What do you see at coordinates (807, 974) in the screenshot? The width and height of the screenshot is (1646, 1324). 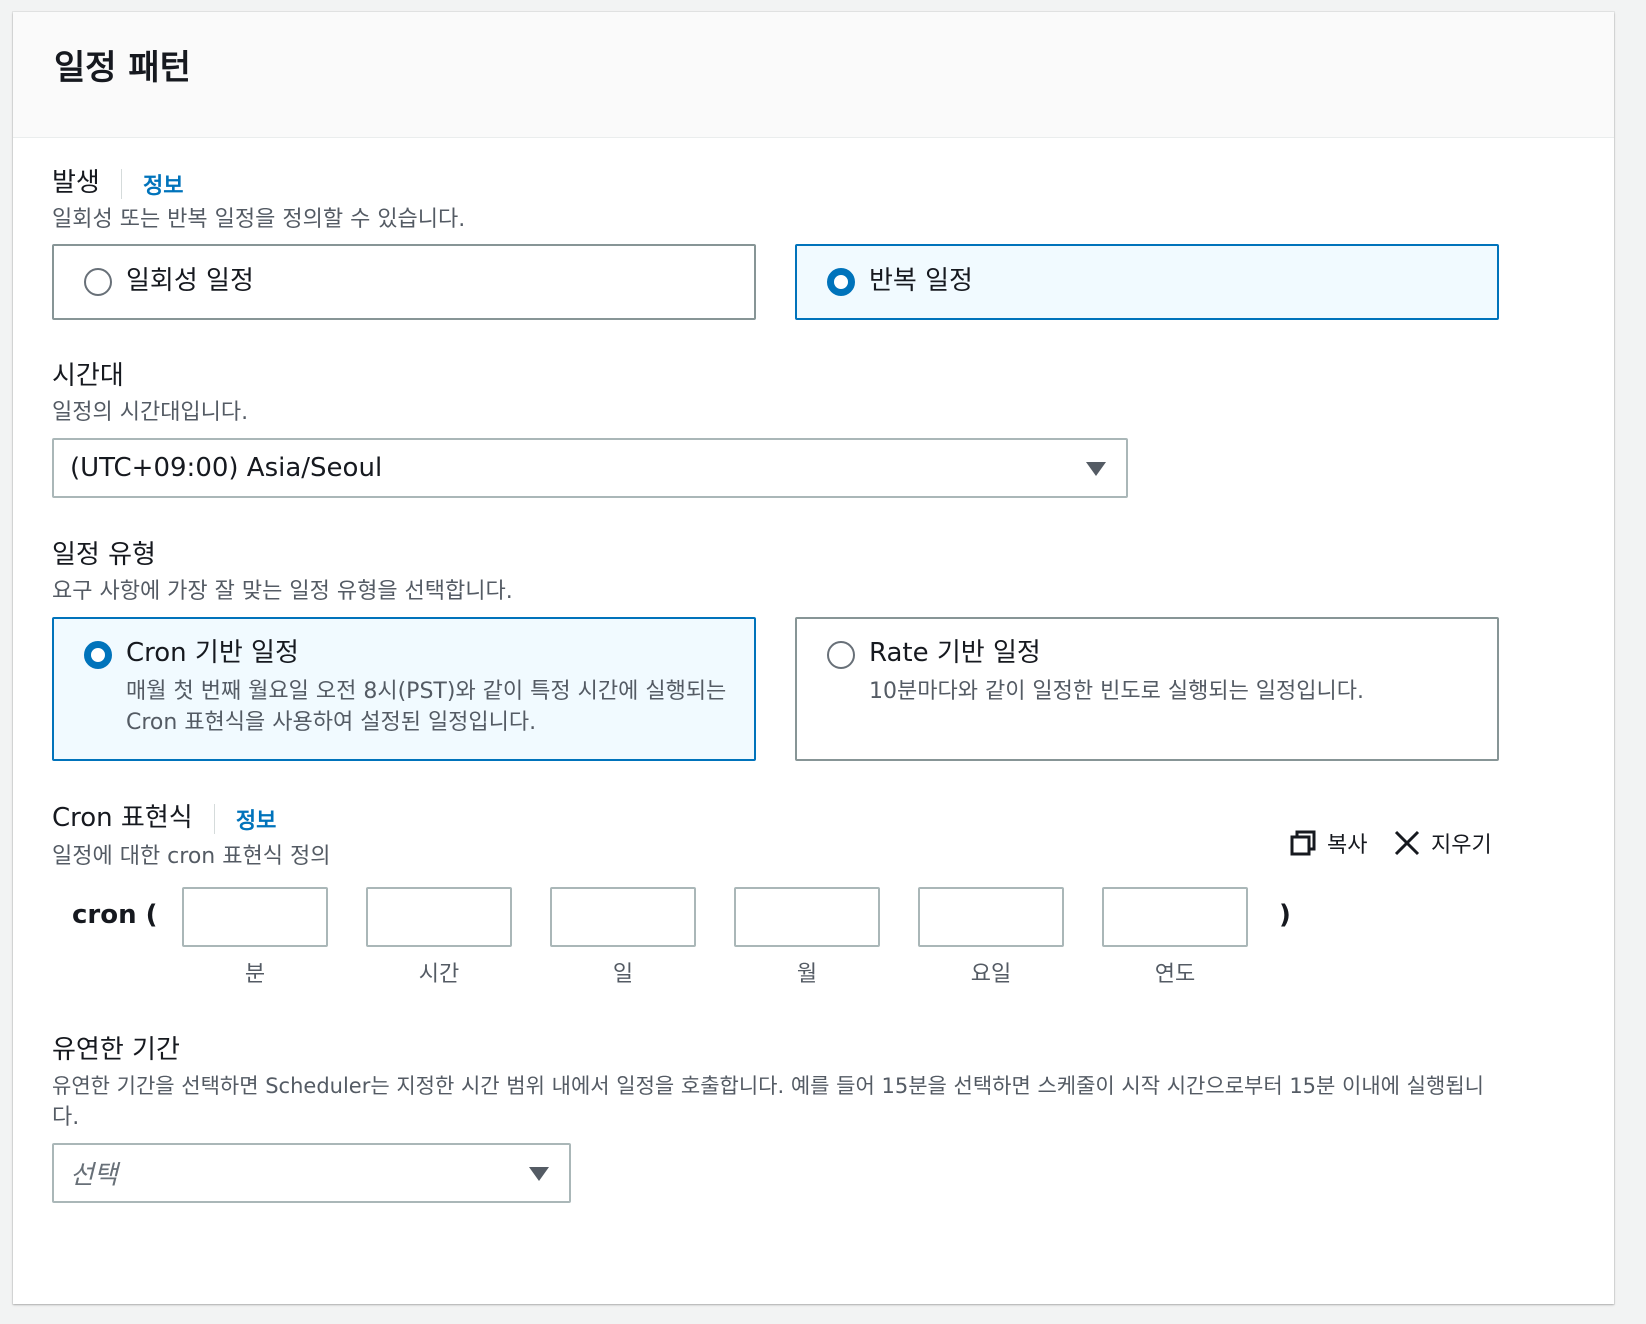 I see `cron-month-caption: 월` at bounding box center [807, 974].